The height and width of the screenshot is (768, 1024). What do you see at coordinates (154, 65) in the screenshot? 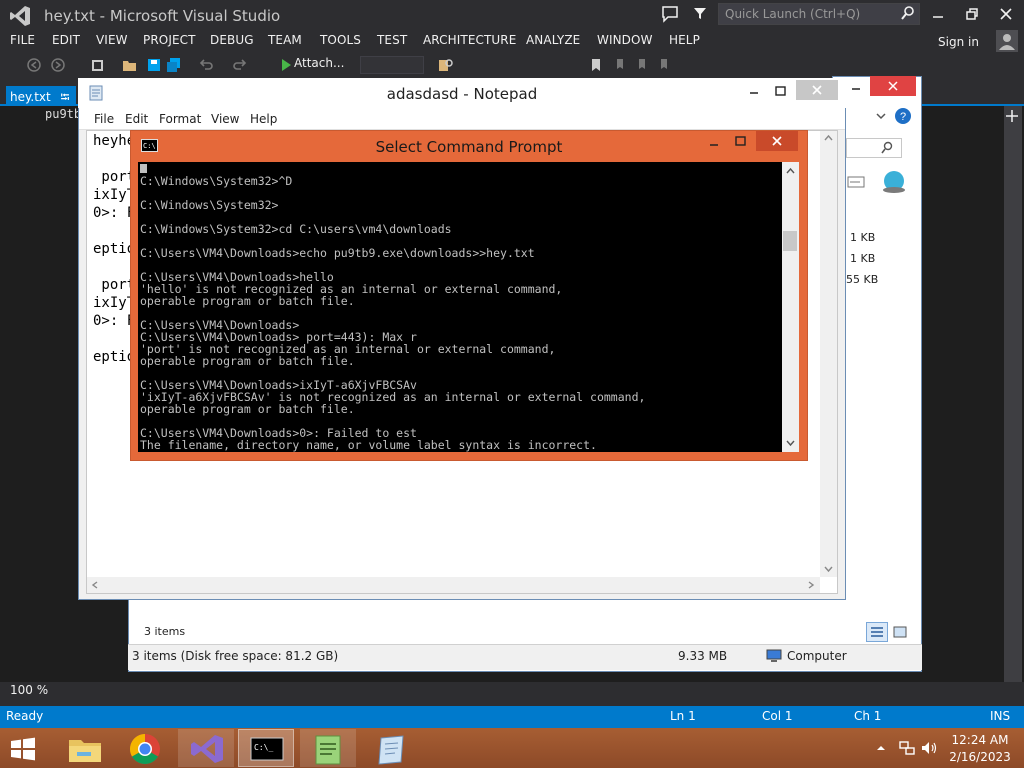
I see `save-icon` at bounding box center [154, 65].